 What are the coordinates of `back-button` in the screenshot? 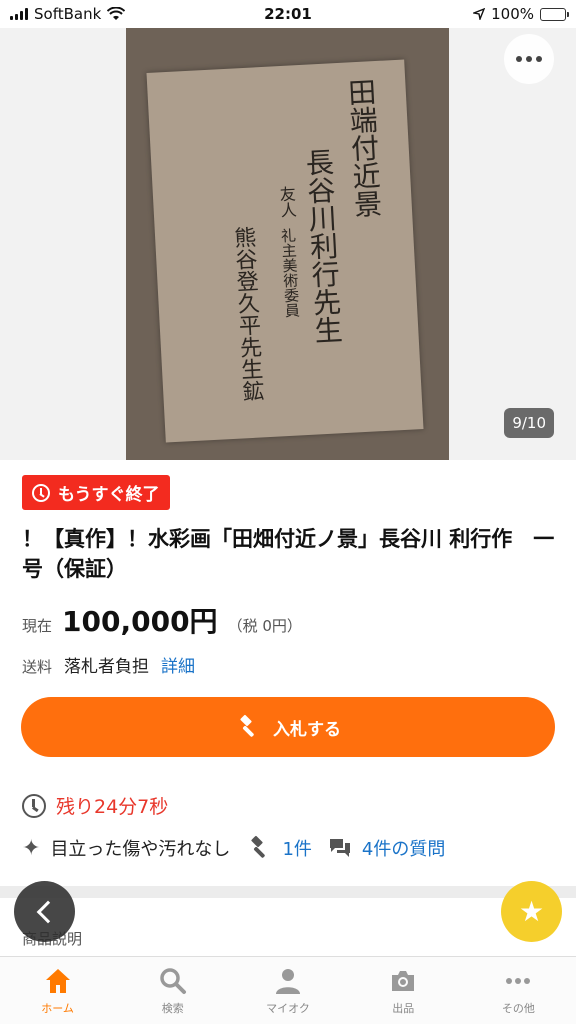 It's located at (44, 911).